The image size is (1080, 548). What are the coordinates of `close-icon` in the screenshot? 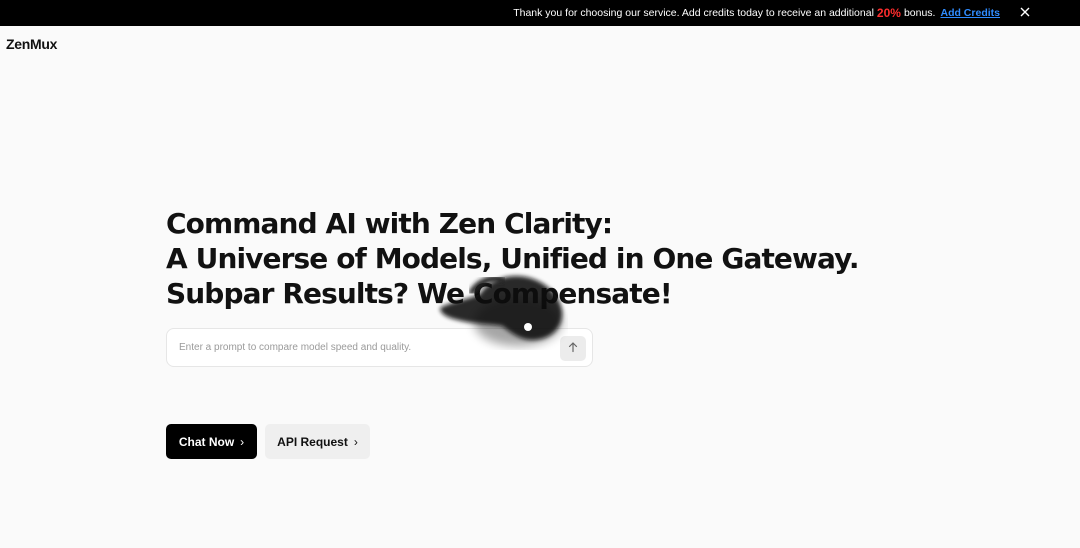 It's located at (1025, 12).